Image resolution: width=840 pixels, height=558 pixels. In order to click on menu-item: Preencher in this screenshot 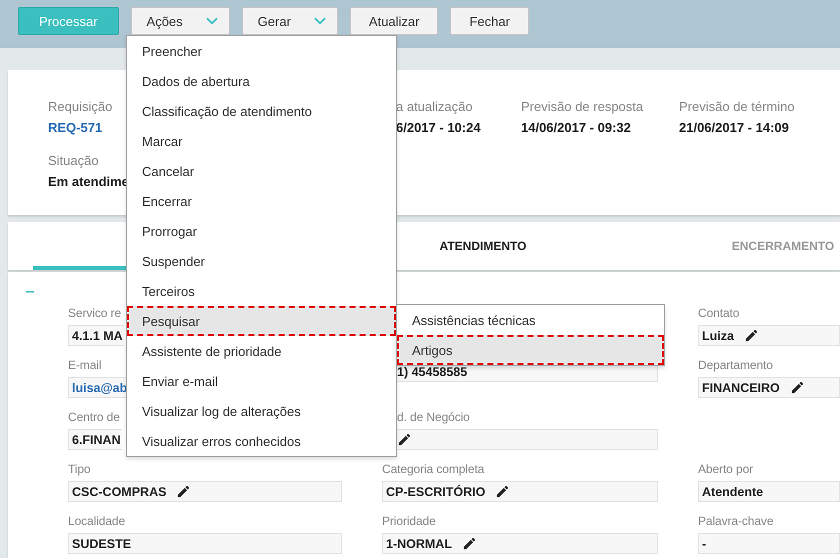, I will do `click(261, 51)`.